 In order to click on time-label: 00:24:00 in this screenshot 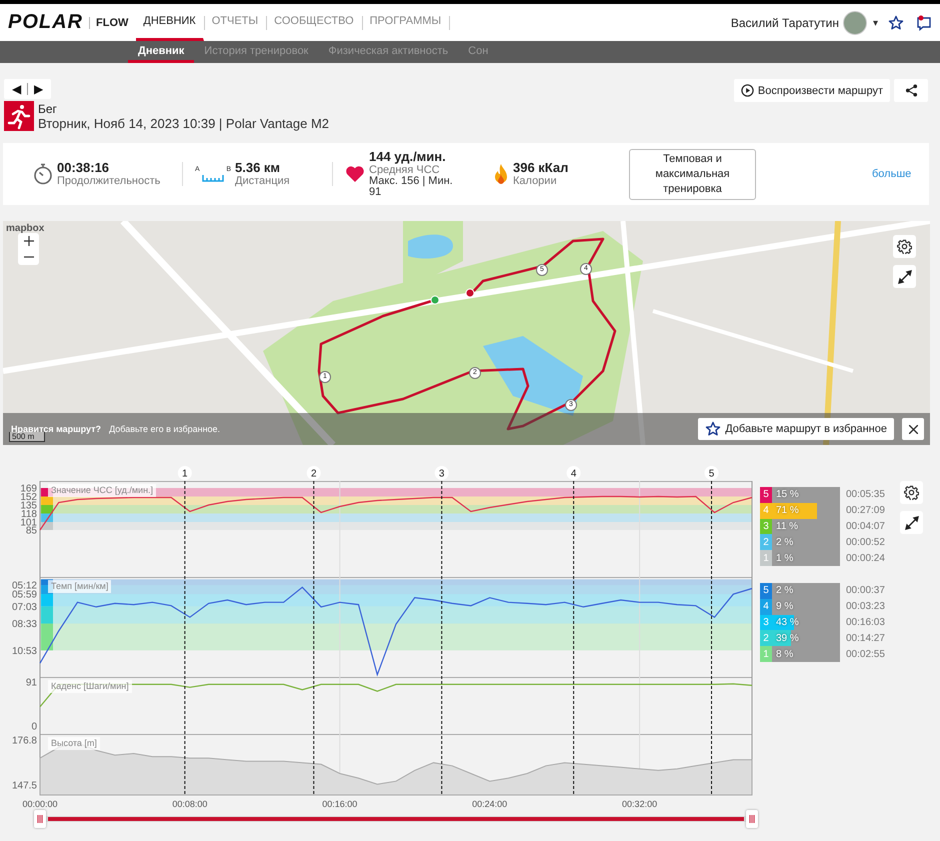, I will do `click(490, 804)`.